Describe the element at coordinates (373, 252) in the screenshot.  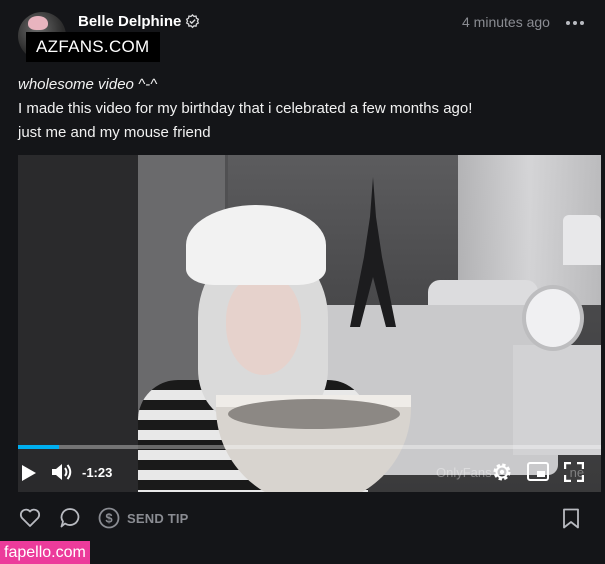
I see `video-scene-eiffel` at that location.